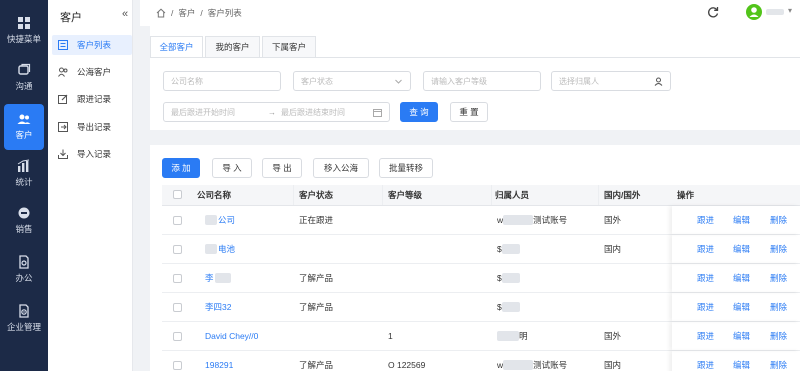 This screenshot has height=371, width=800. Describe the element at coordinates (754, 12) in the screenshot. I see `avatar` at that location.